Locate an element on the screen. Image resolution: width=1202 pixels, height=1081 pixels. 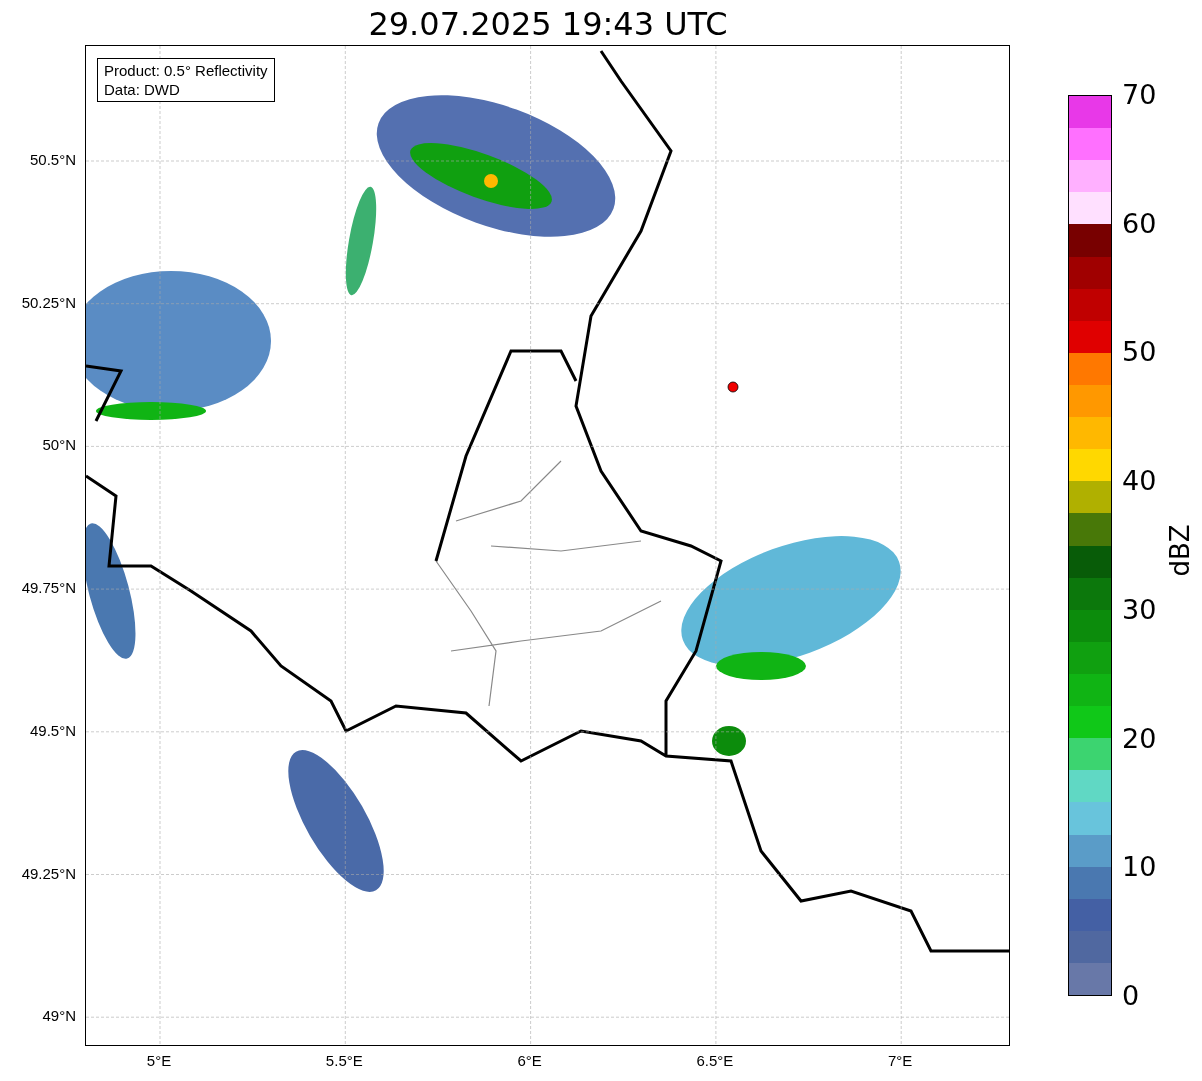
longitude-label: 6°E is located at coordinates (529, 1061).